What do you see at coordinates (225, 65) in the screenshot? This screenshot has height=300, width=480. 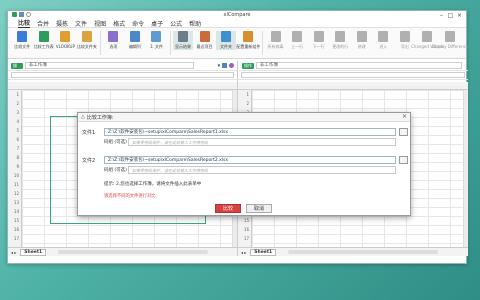 I see `left-save-icon` at bounding box center [225, 65].